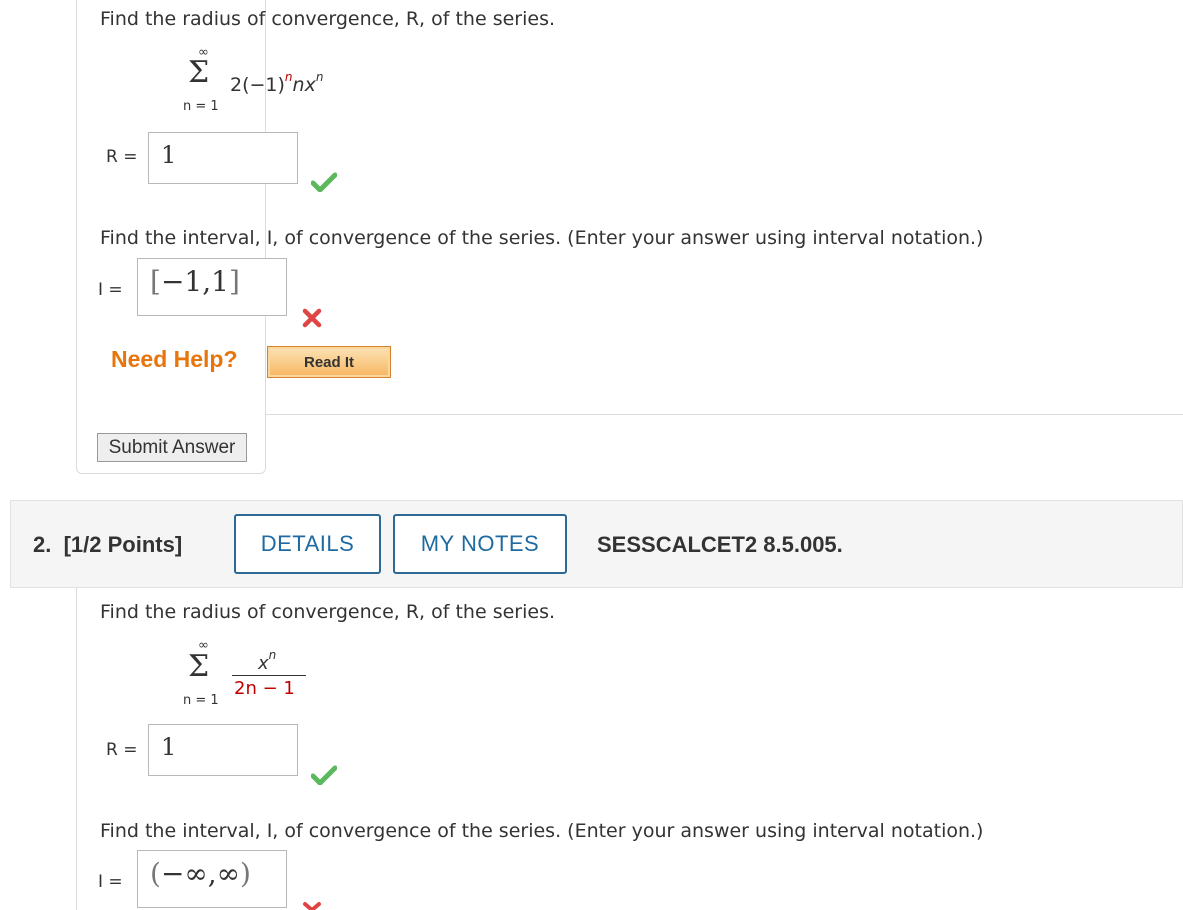 Image resolution: width=1183 pixels, height=910 pixels. What do you see at coordinates (201, 700) in the screenshot?
I see `q2-sum-lower: n = 1` at bounding box center [201, 700].